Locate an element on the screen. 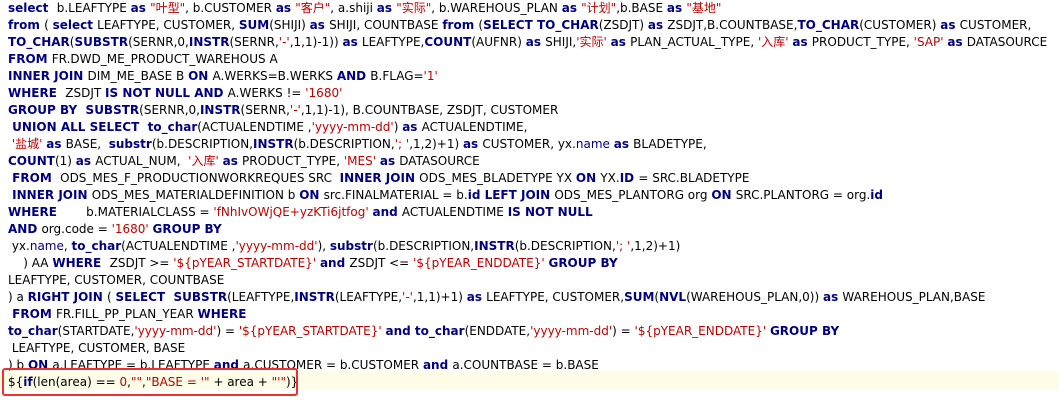 The height and width of the screenshot is (405, 1059). code-token: (1) is located at coordinates (65, 161).